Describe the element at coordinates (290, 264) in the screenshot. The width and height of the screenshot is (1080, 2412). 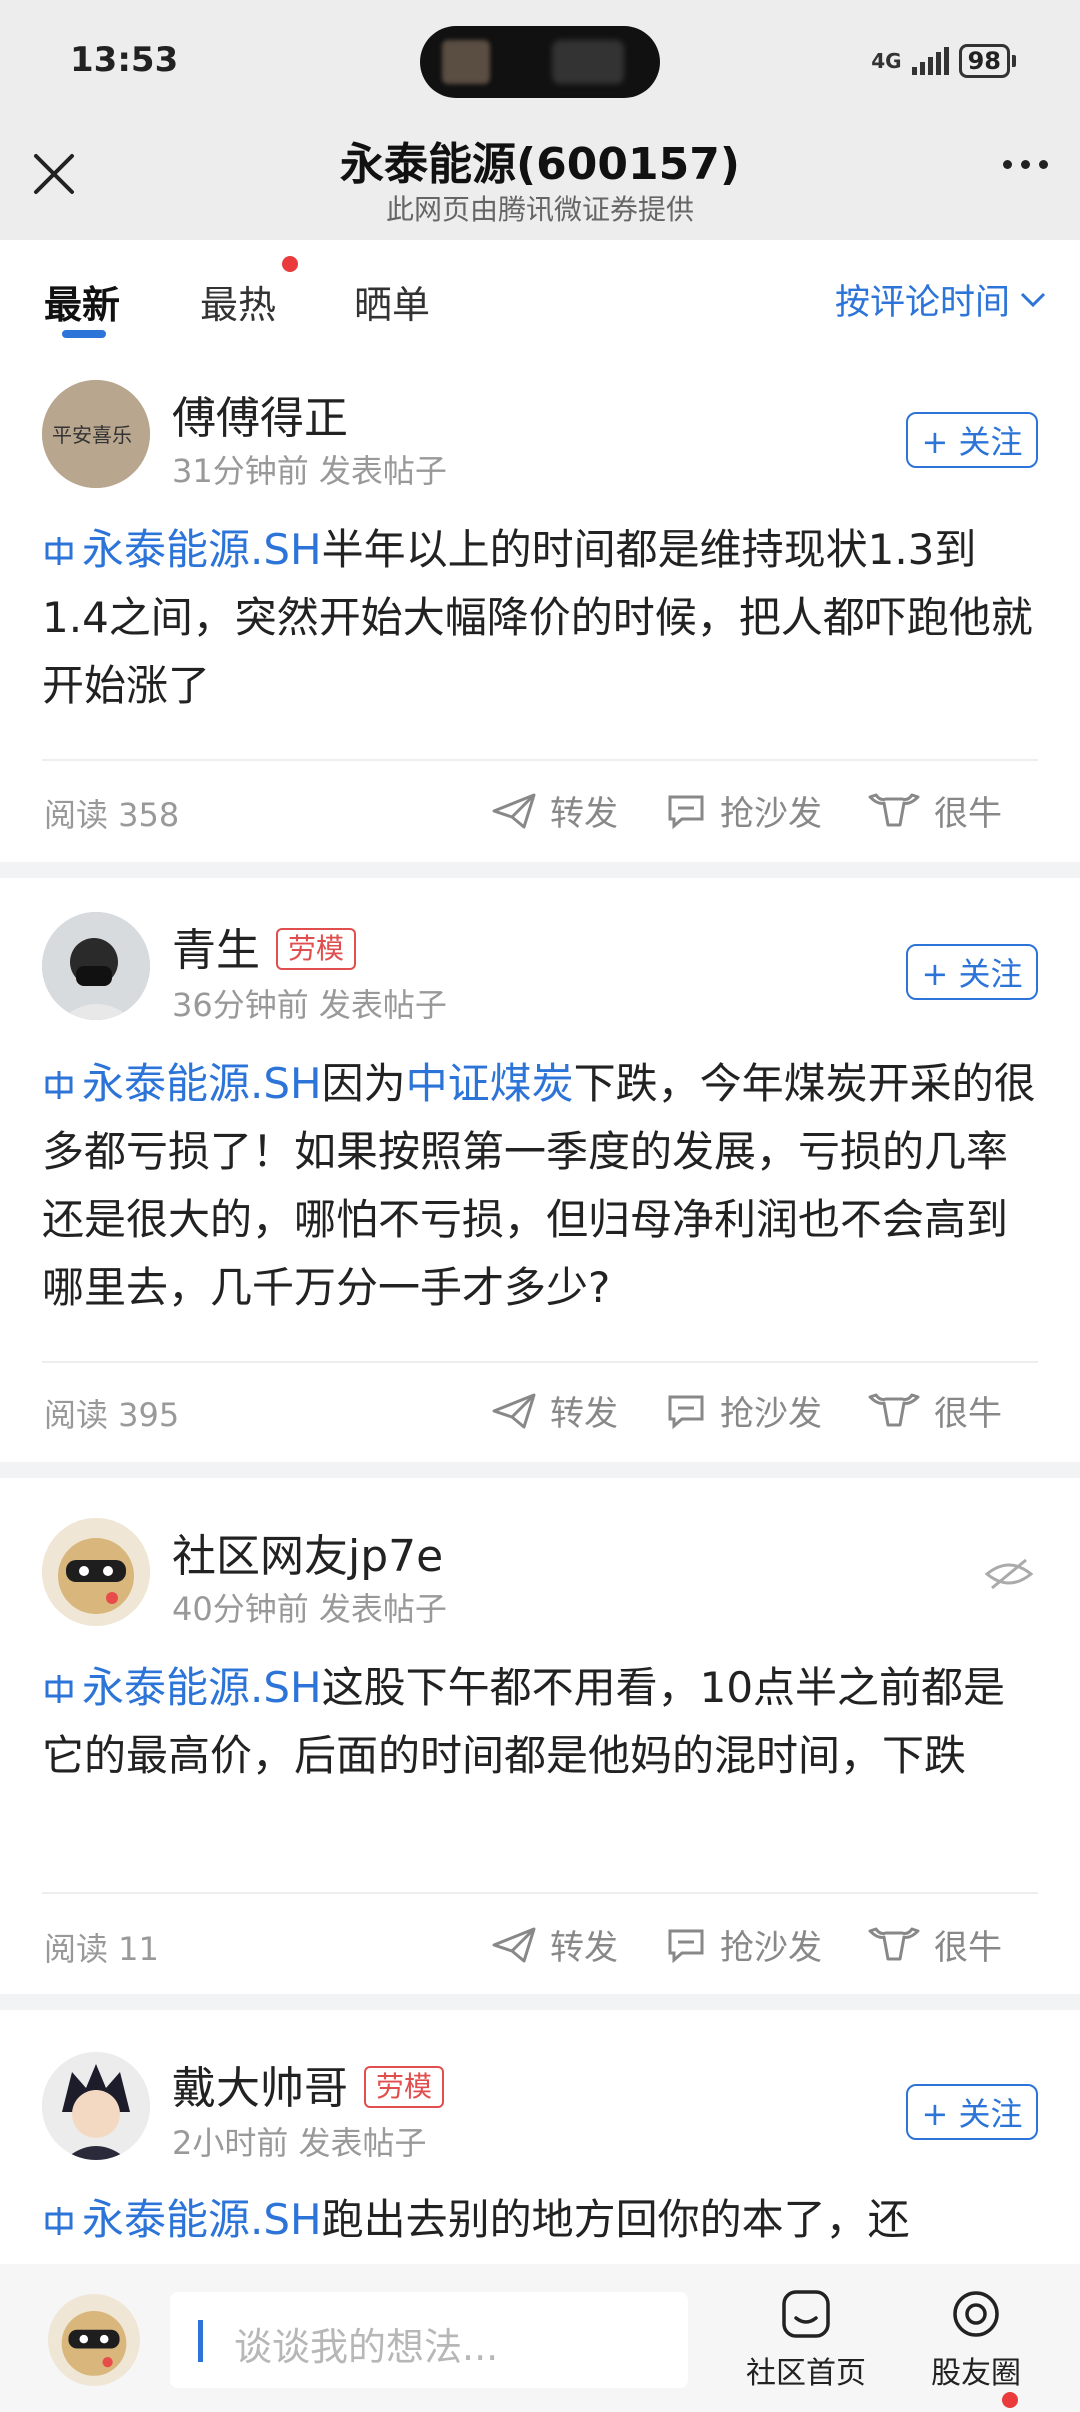
I see `hot-tab-dot` at that location.